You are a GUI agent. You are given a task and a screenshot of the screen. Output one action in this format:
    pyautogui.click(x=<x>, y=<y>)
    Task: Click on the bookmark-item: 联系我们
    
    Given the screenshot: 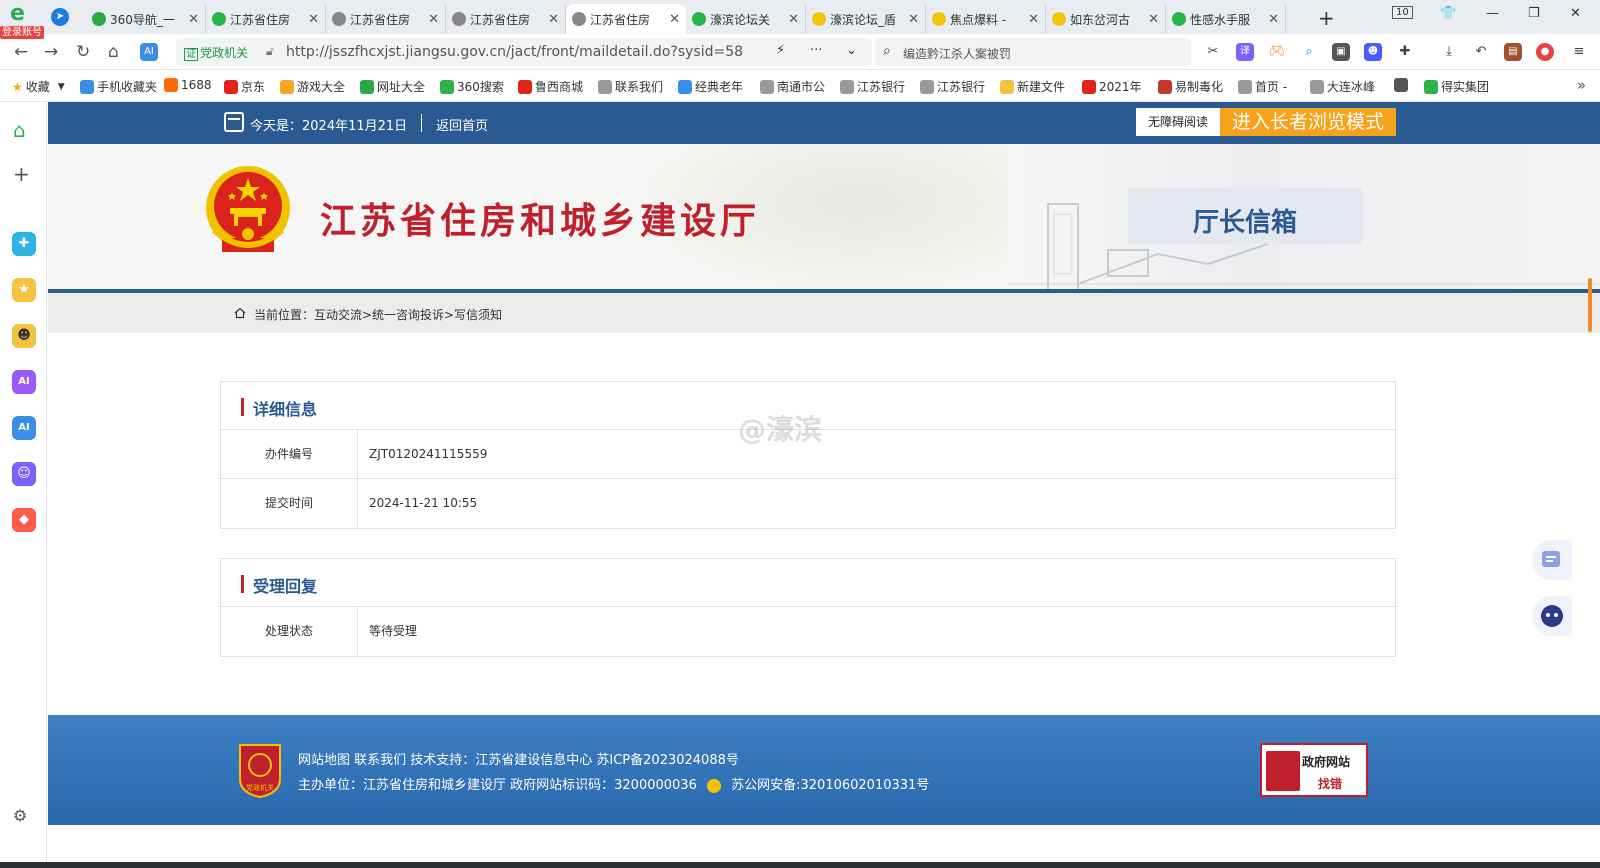 What is the action you would take?
    pyautogui.click(x=630, y=86)
    